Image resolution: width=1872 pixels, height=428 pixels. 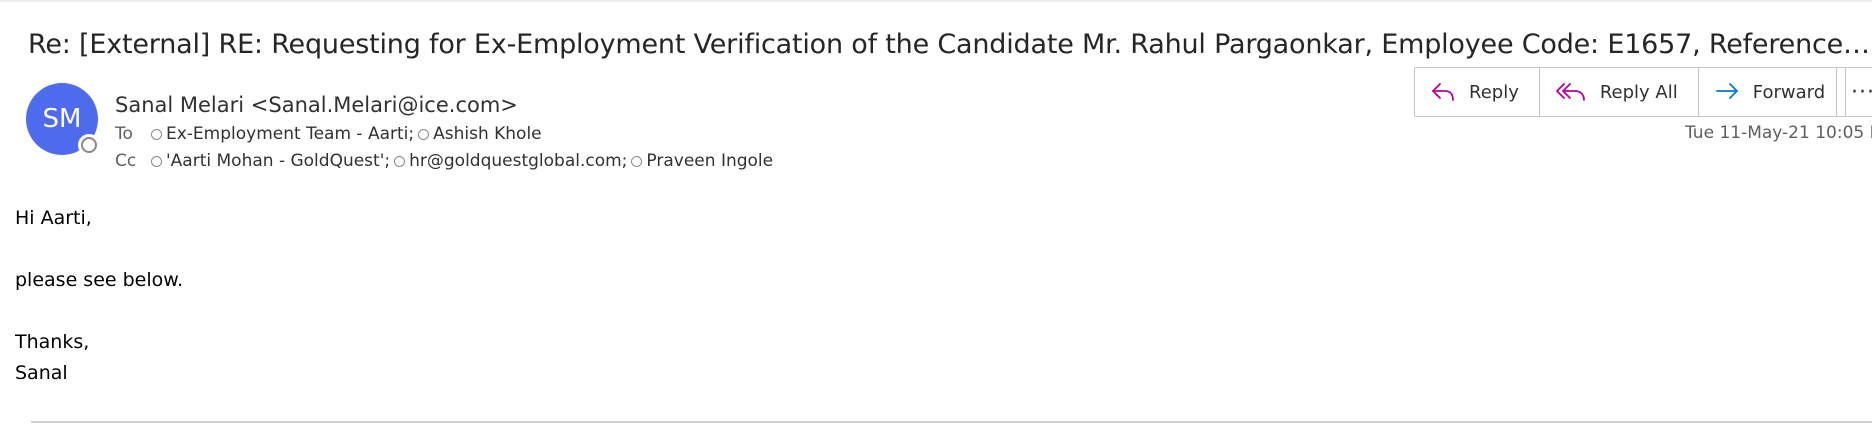 What do you see at coordinates (316, 105) in the screenshot?
I see `sender-name: Sanal Melari <Sanal.Melari@ice.com>` at bounding box center [316, 105].